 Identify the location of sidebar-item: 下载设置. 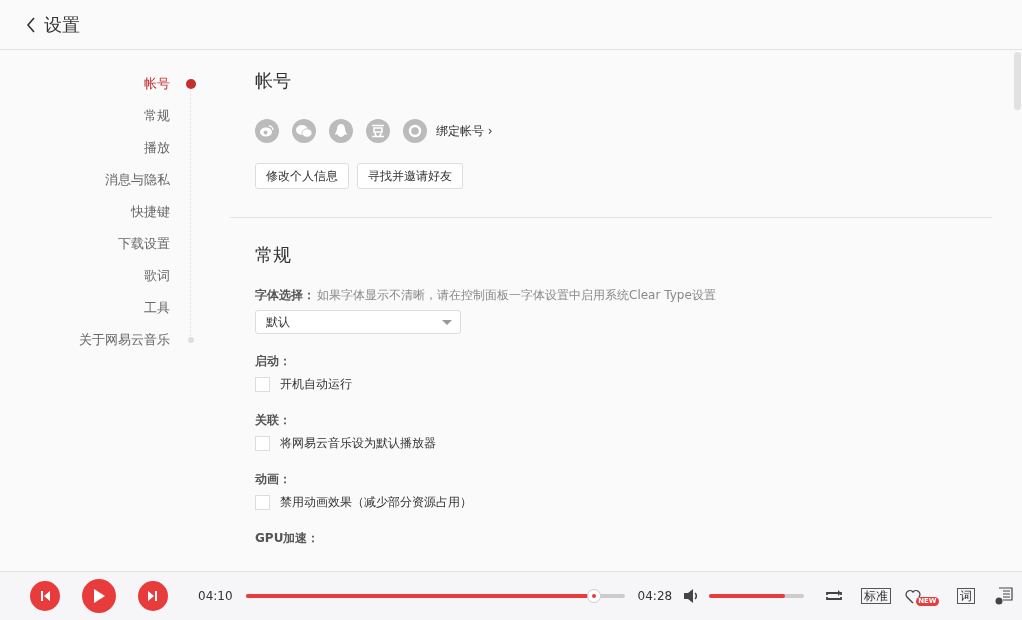
(144, 244).